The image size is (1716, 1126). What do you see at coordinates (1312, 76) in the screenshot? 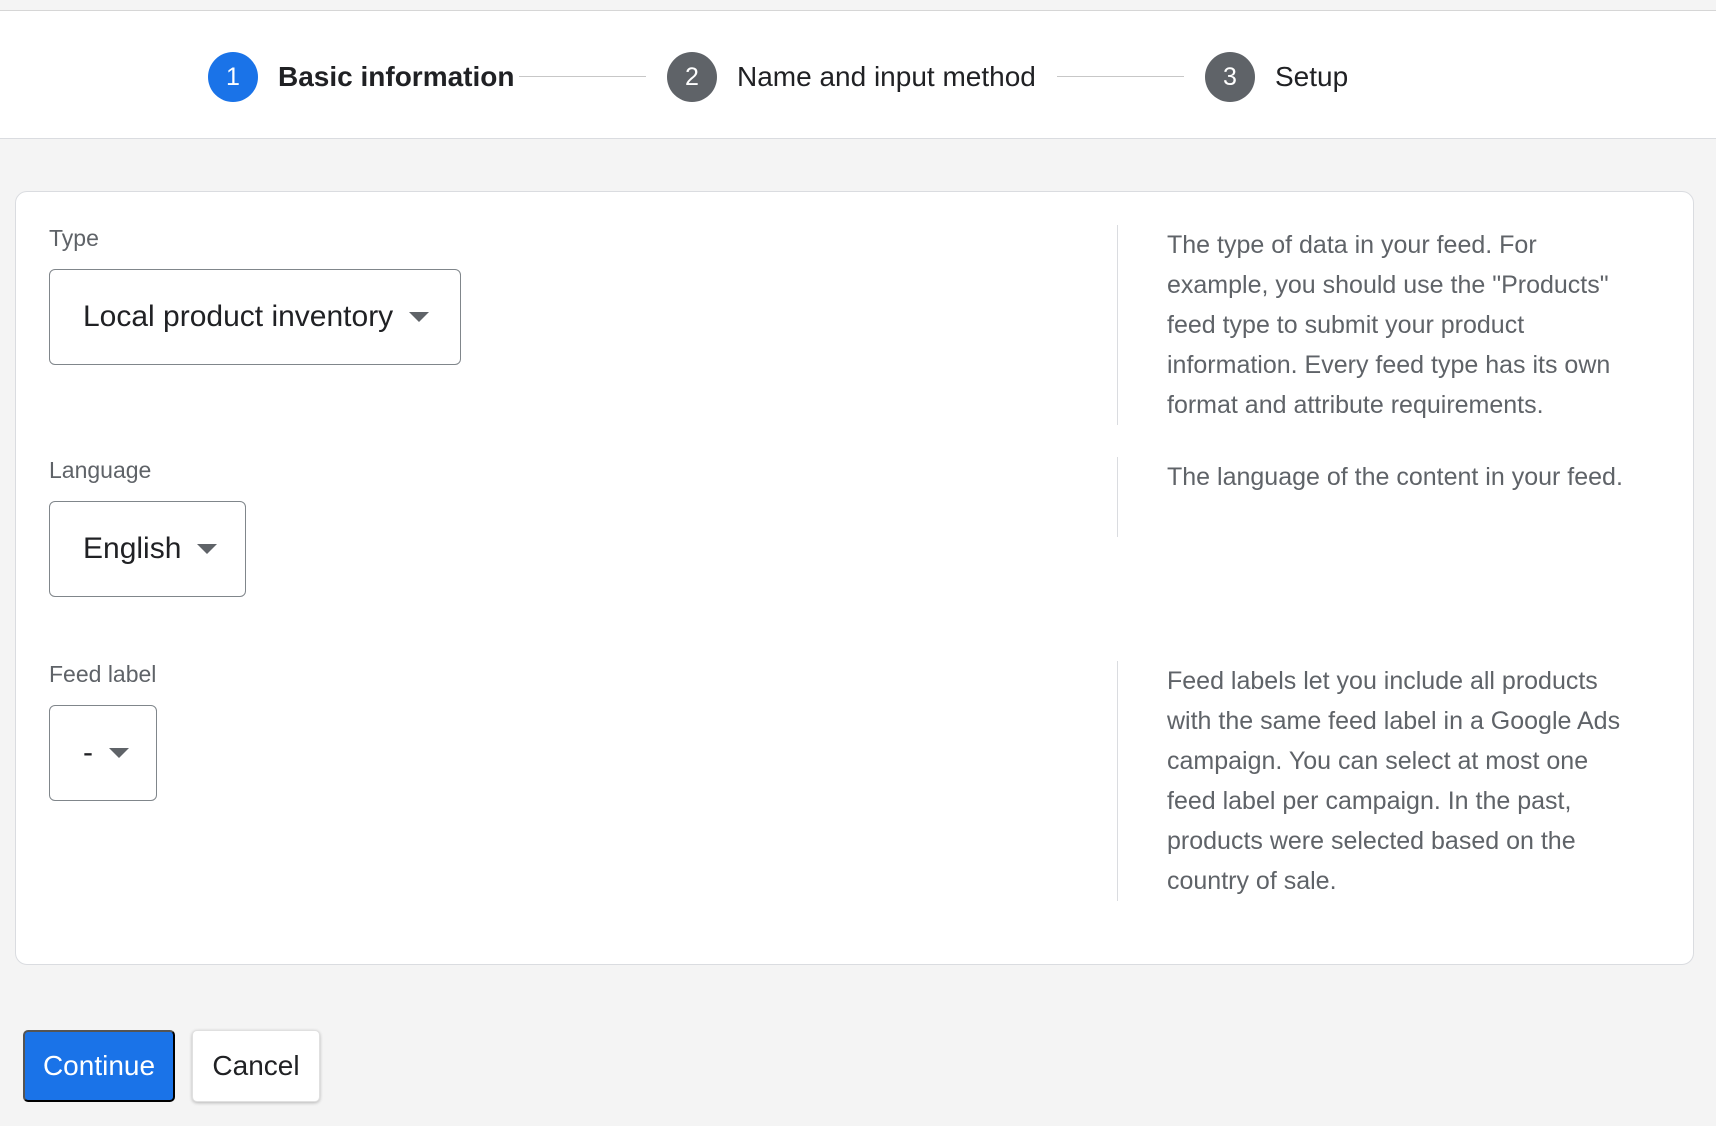
I see `step-label: Setup` at bounding box center [1312, 76].